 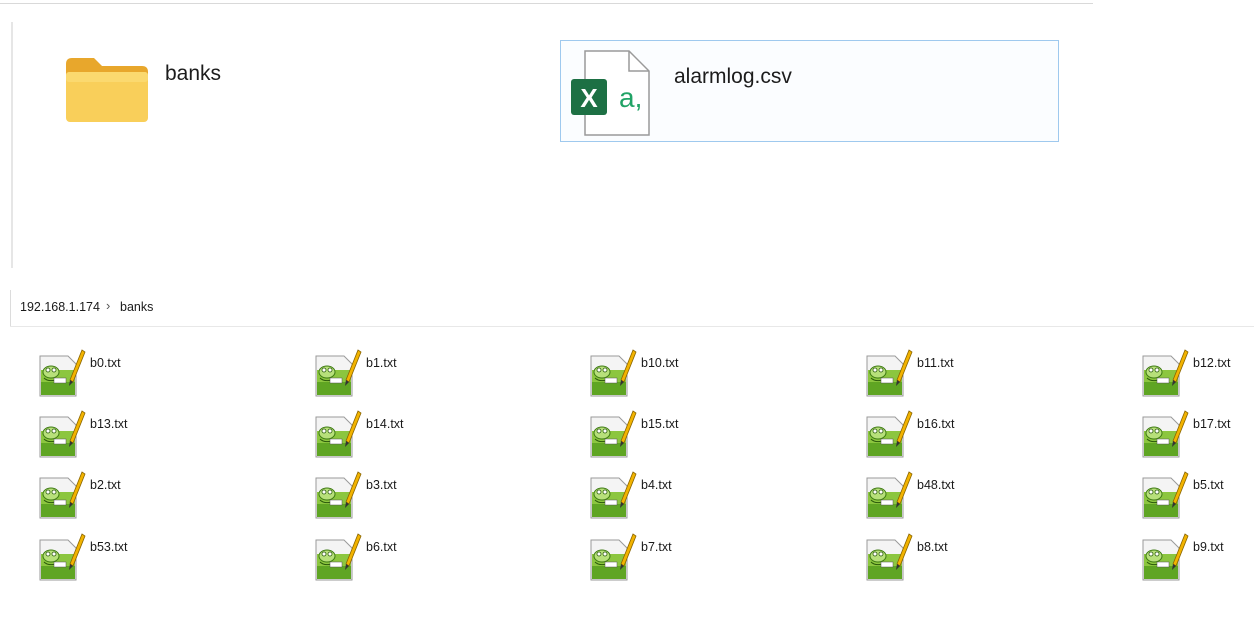 What do you see at coordinates (656, 485) in the screenshot?
I see `file-name: b4.txt` at bounding box center [656, 485].